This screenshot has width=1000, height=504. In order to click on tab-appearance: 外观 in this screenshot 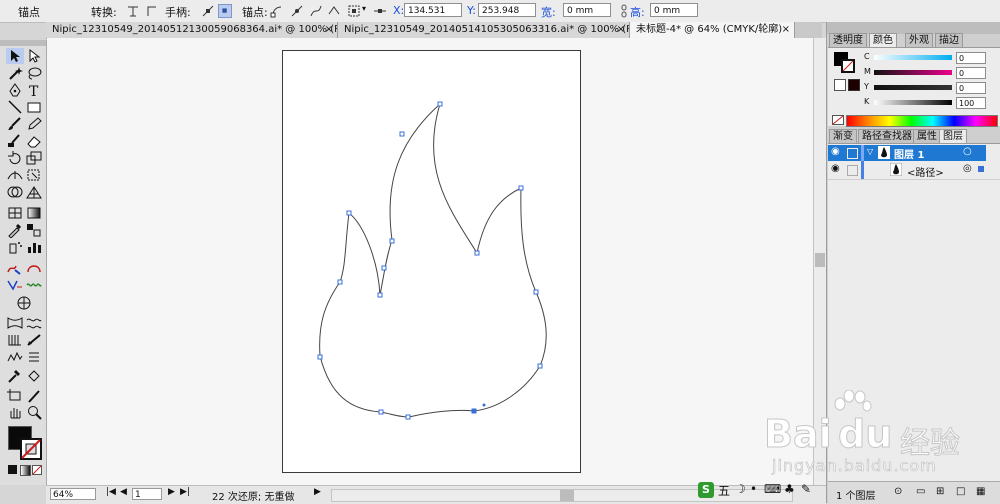, I will do `click(919, 40)`.